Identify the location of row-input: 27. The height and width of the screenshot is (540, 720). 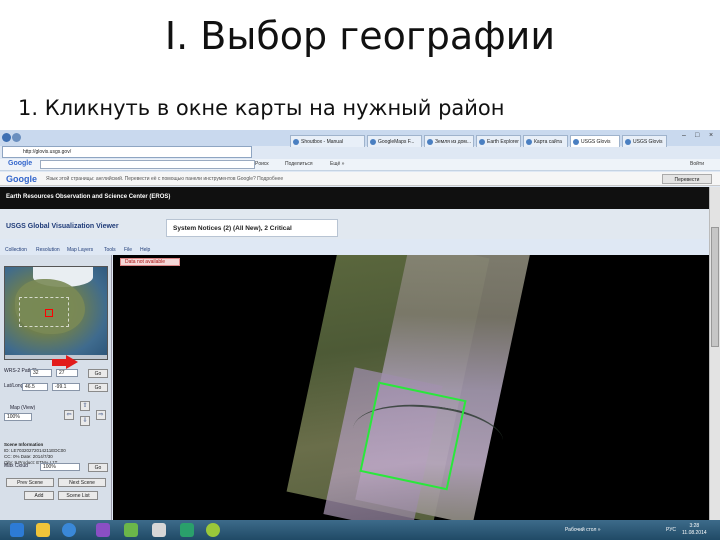
(67, 373).